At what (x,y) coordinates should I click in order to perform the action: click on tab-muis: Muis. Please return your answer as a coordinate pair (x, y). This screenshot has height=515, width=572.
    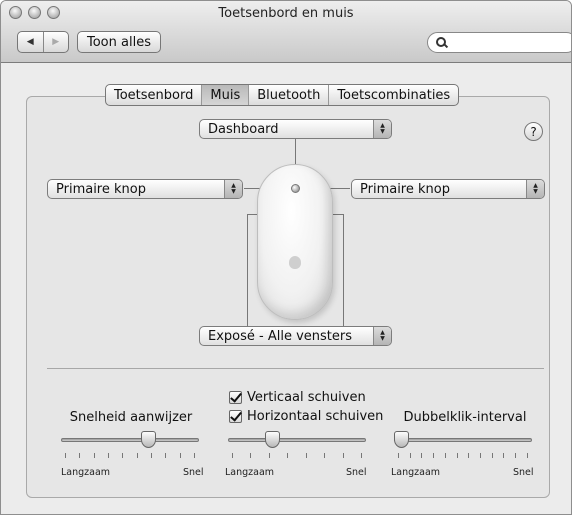
    Looking at the image, I should click on (226, 95).